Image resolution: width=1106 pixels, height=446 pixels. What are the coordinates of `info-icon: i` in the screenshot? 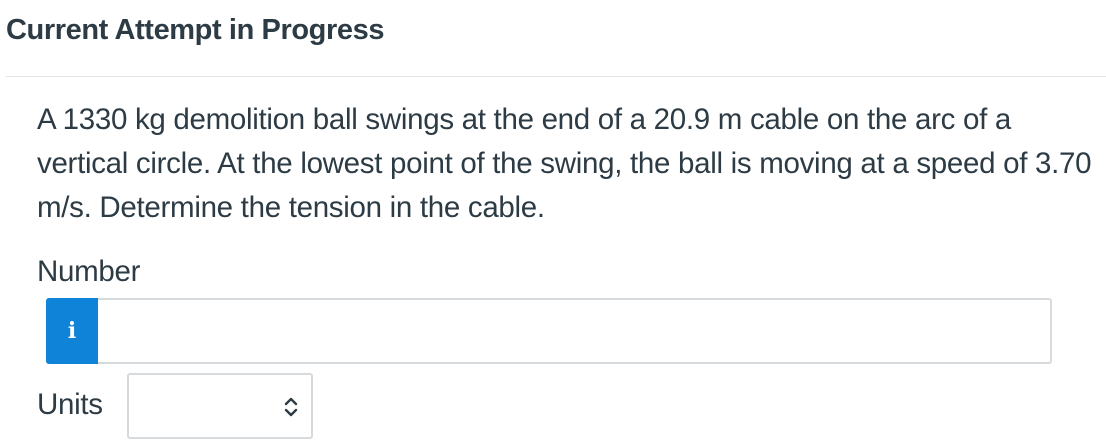 It's located at (72, 331).